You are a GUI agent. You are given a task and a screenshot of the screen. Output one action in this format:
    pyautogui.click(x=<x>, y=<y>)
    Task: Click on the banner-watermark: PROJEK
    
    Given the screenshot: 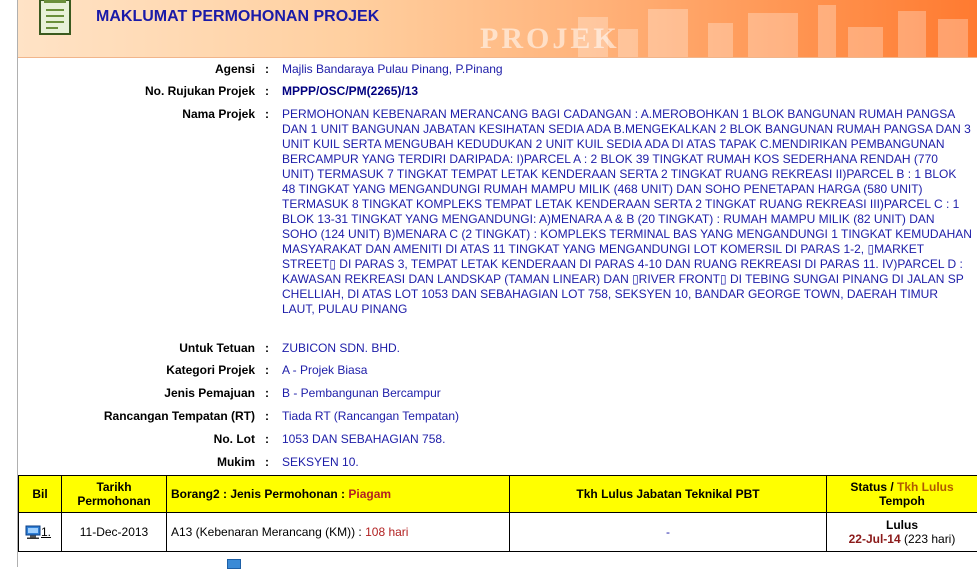 What is the action you would take?
    pyautogui.click(x=550, y=39)
    